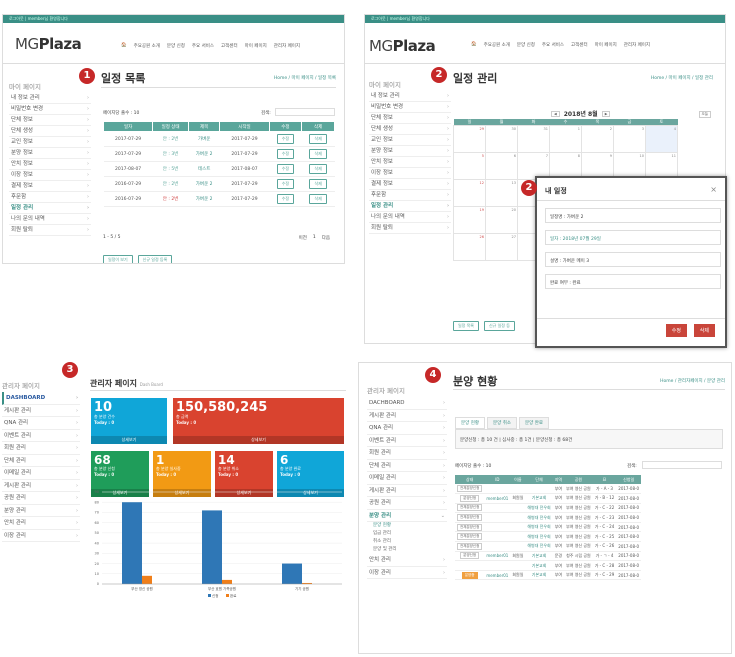 The height and width of the screenshot is (657, 735). What do you see at coordinates (469, 193) in the screenshot?
I see `calendar-day: 12` at bounding box center [469, 193].